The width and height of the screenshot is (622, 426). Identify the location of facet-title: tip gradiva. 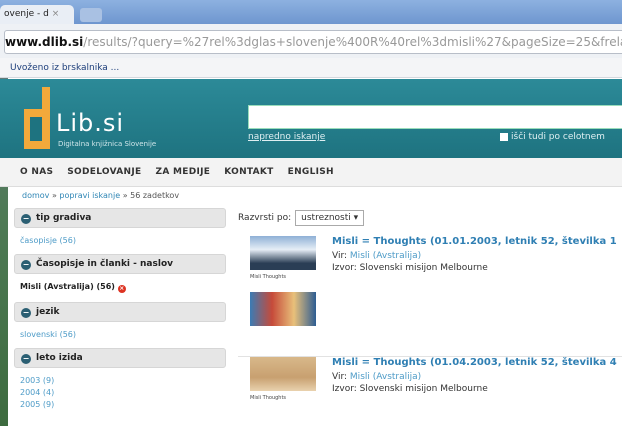
(64, 218).